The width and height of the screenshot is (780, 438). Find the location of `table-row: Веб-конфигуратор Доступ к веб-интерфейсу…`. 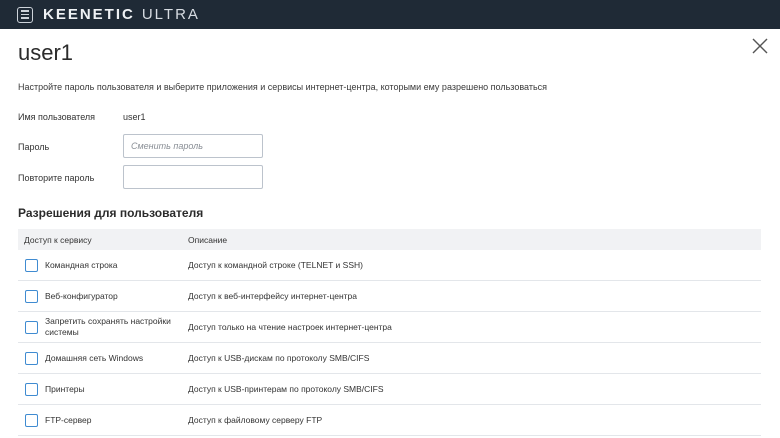

table-row: Веб-конфигуратор Доступ к веб-интерфейсу… is located at coordinates (389, 296).